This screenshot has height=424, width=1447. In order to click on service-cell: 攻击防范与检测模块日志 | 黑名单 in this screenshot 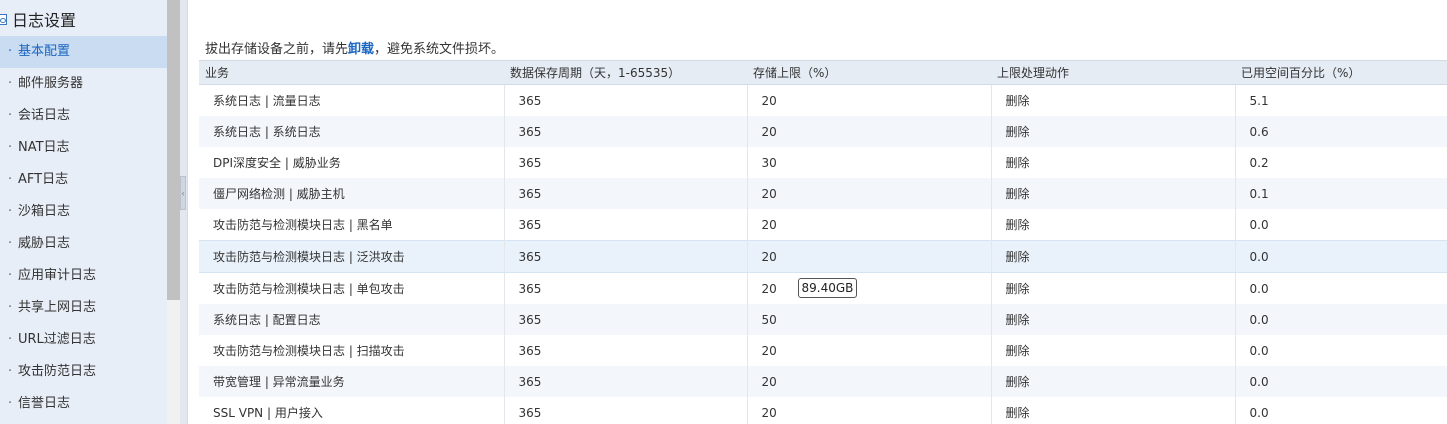, I will do `click(352, 225)`.